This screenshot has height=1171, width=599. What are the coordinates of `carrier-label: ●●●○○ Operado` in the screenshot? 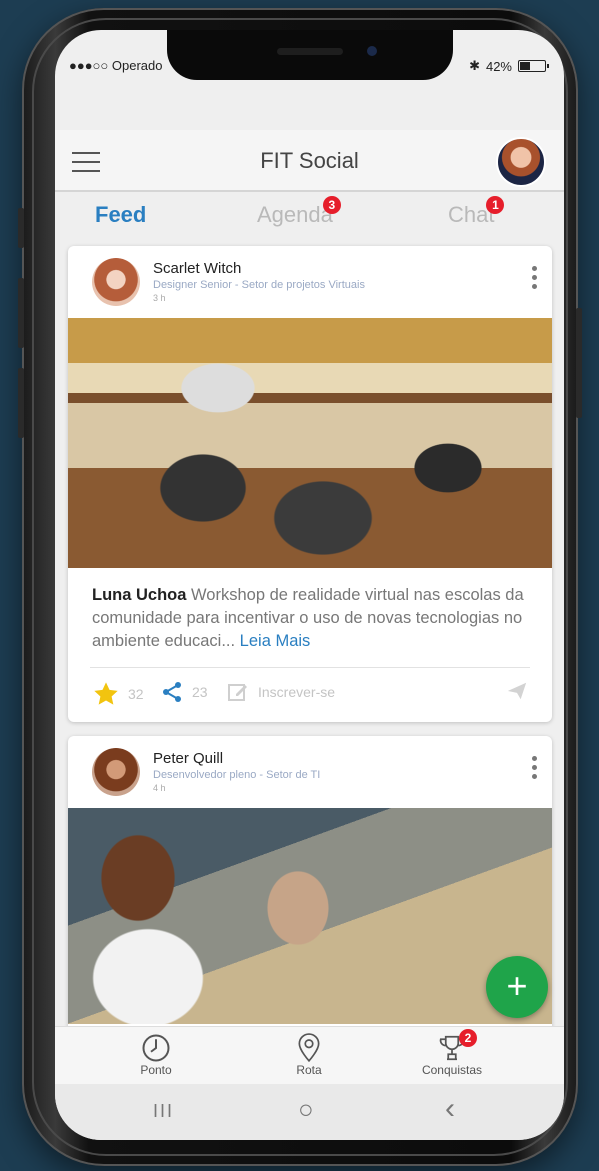 It's located at (116, 65).